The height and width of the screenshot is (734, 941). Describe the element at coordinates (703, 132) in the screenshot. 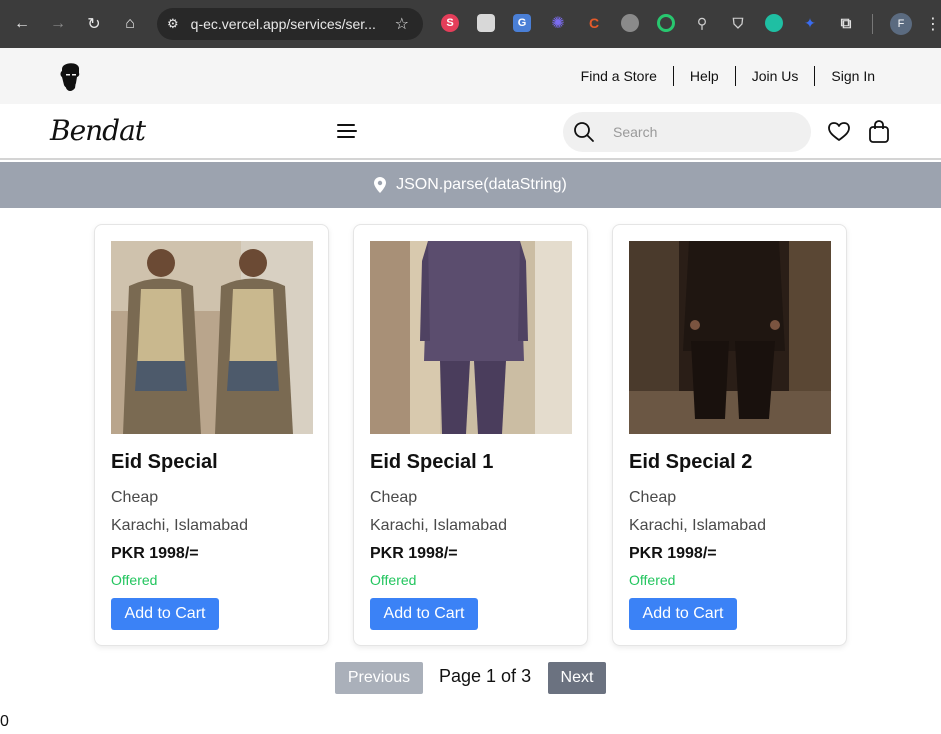

I see `search-input` at that location.